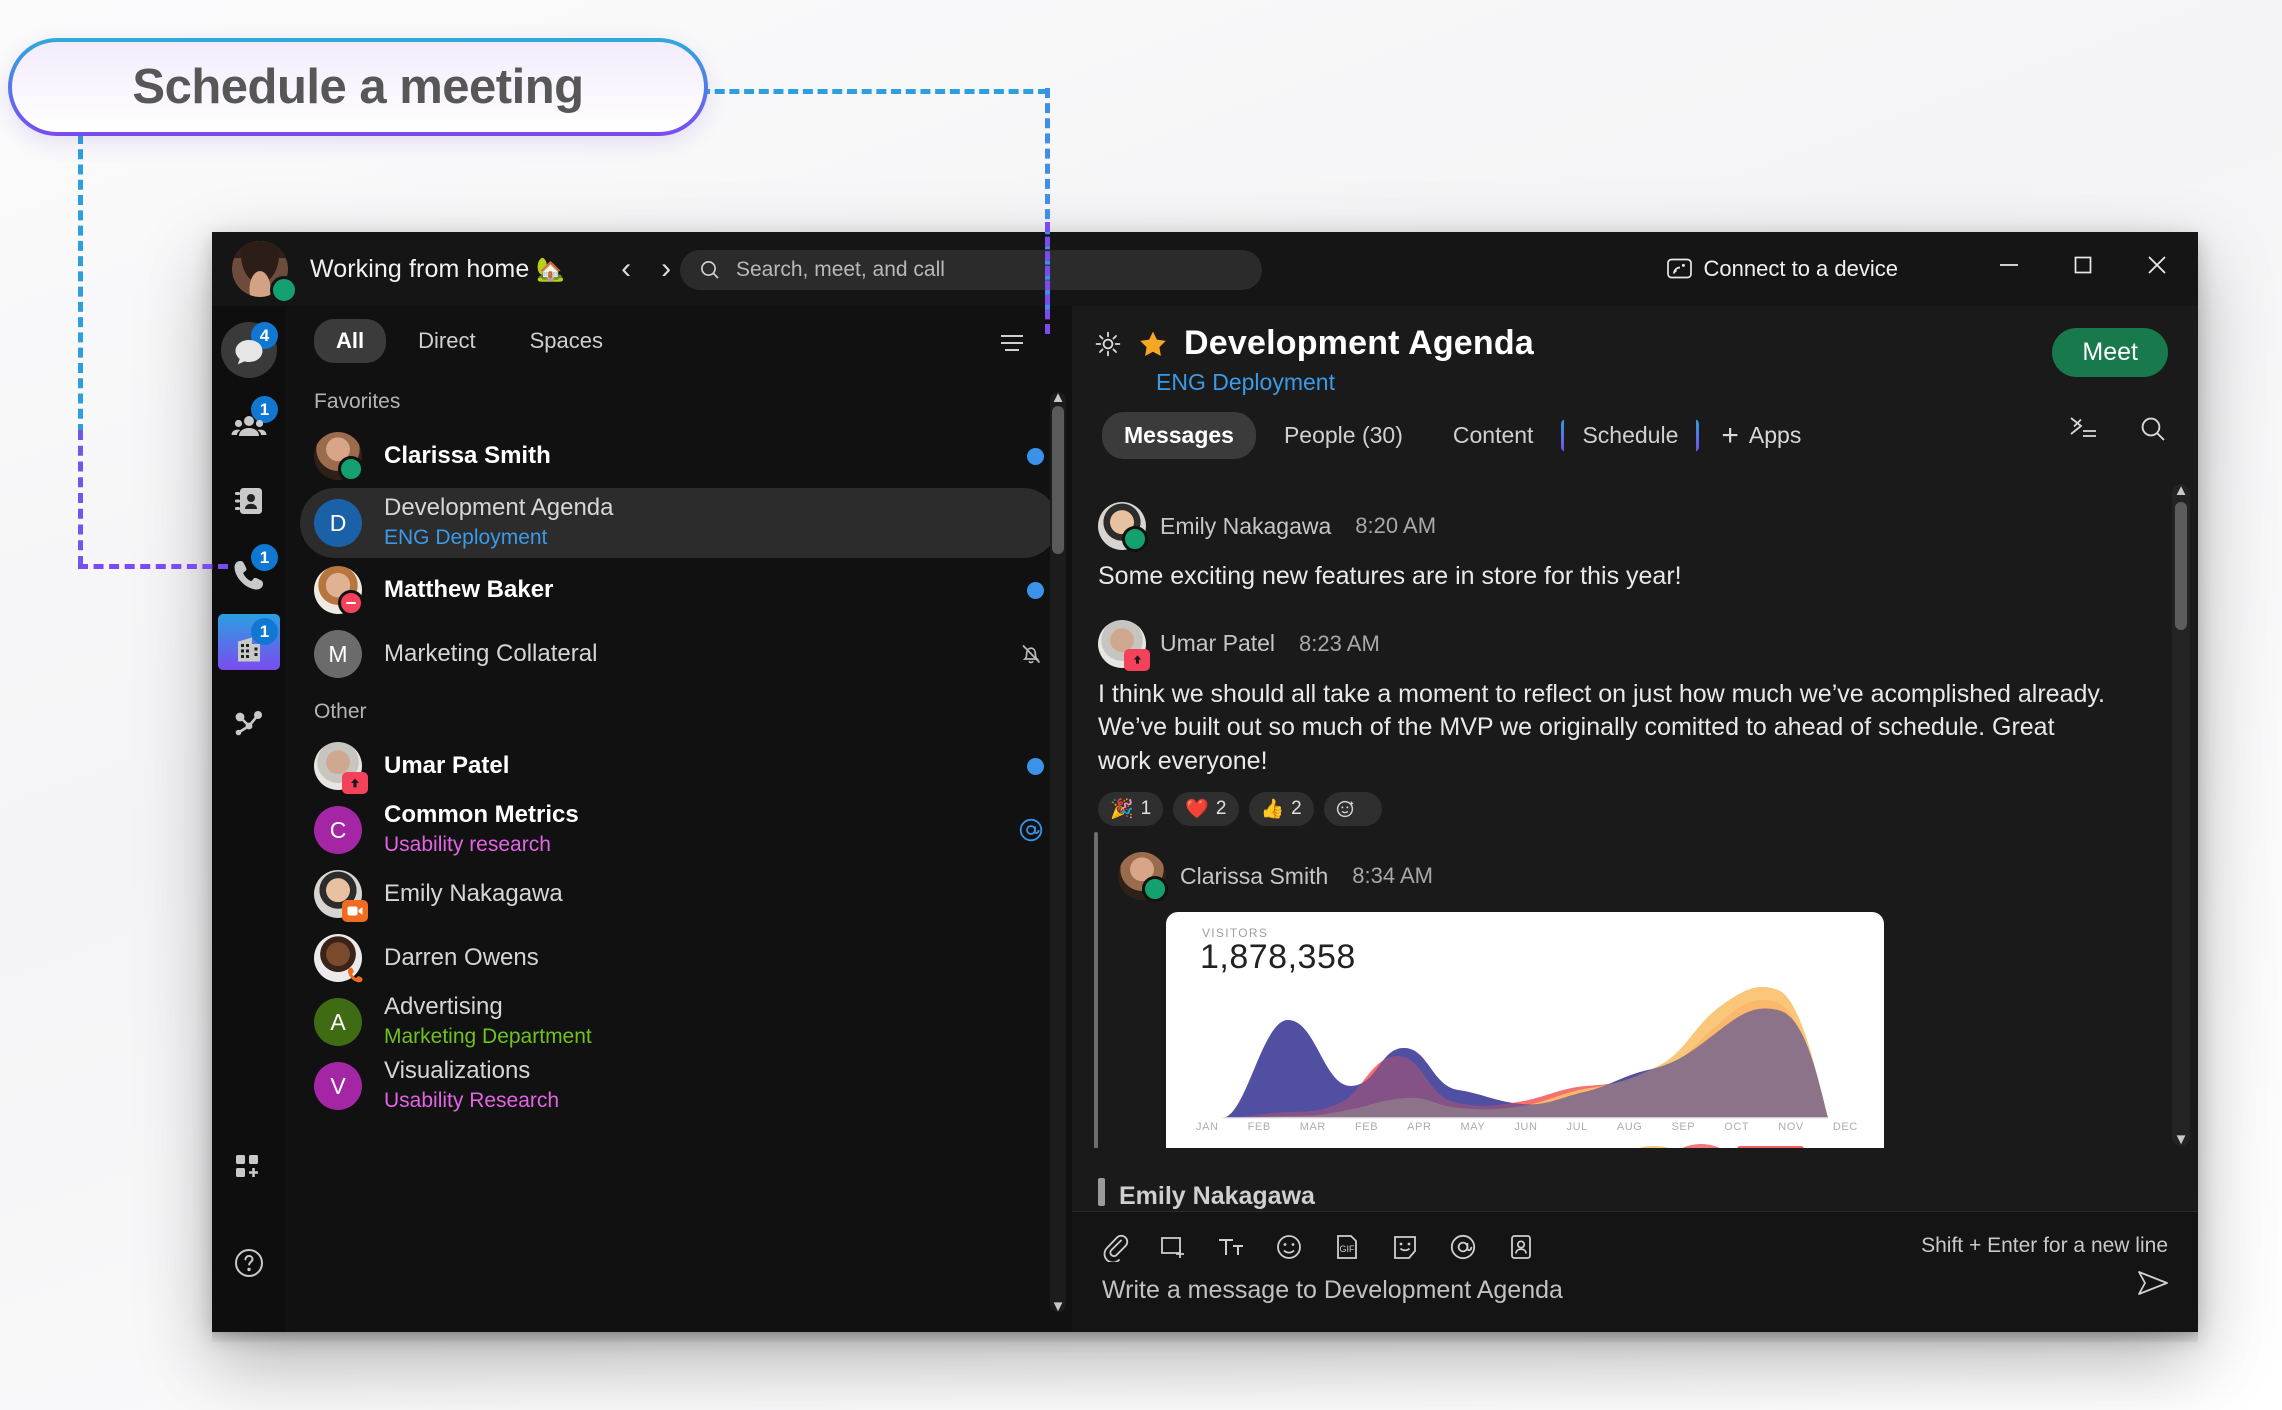  I want to click on avatar-initial: M, so click(338, 654).